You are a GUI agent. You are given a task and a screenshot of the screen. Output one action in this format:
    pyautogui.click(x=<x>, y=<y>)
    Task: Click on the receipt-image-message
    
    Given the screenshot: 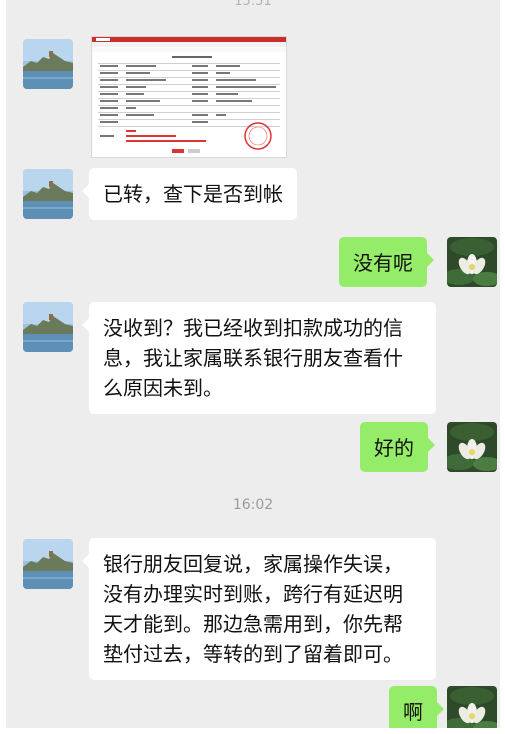 What is the action you would take?
    pyautogui.click(x=189, y=97)
    